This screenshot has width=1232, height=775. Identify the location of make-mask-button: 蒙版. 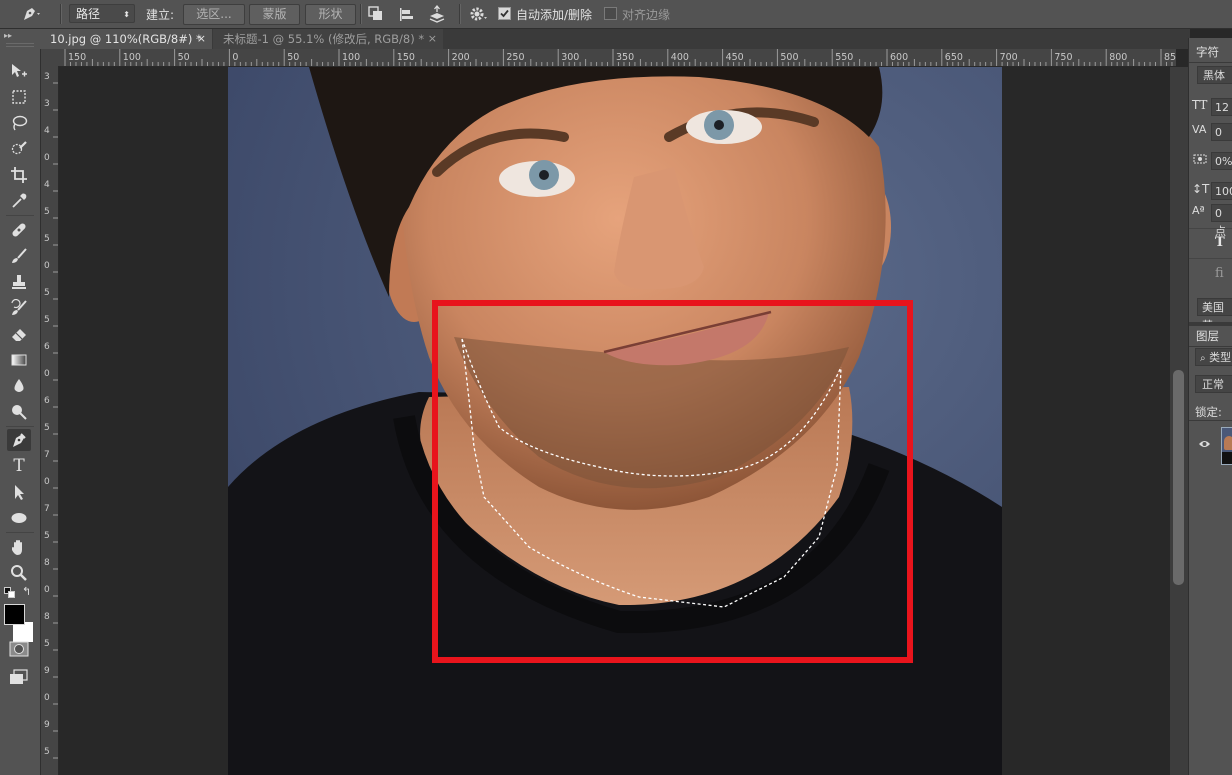
(274, 14).